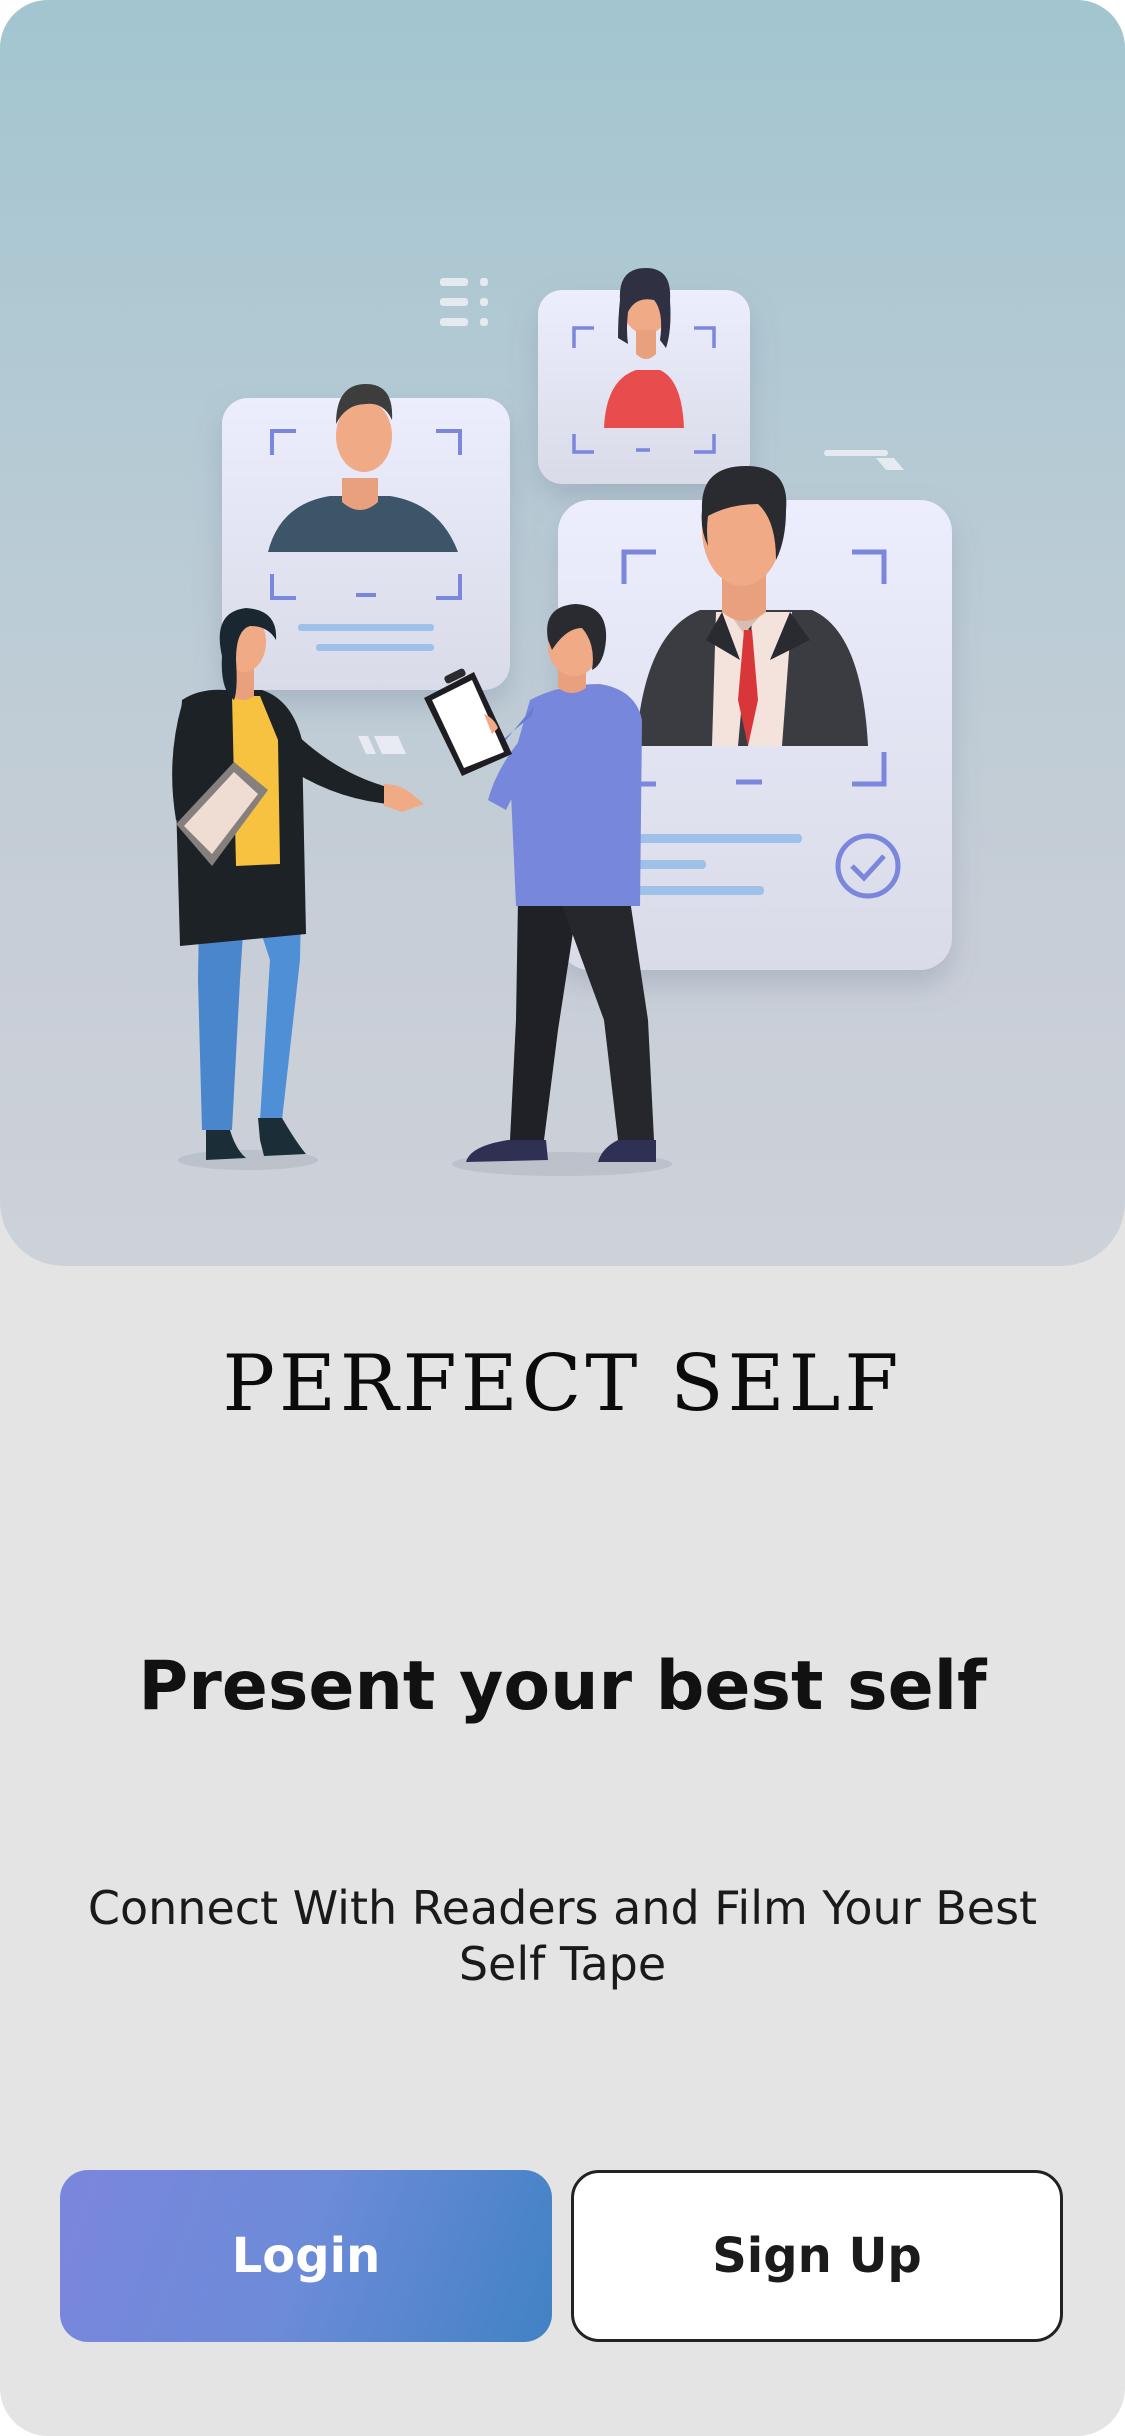 This screenshot has width=1125, height=2436. Describe the element at coordinates (298, 889) in the screenshot. I see `woman-figure` at that location.